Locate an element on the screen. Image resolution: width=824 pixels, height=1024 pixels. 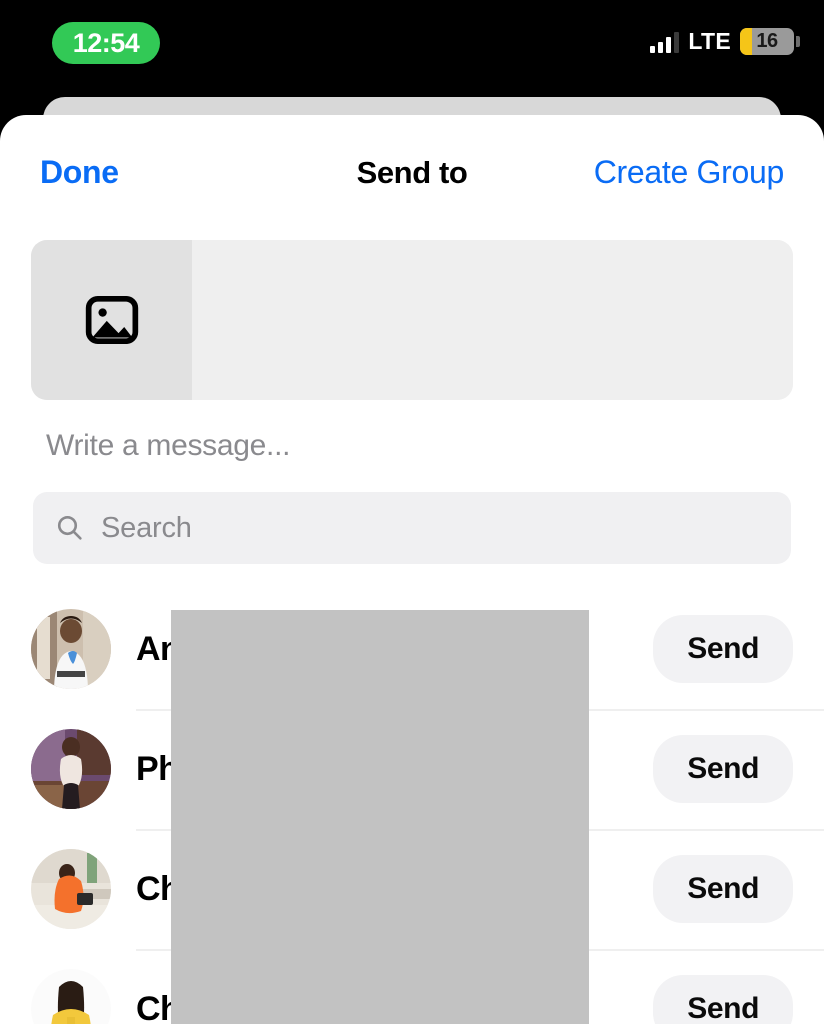
search-container: Search is located at coordinates (412, 528).